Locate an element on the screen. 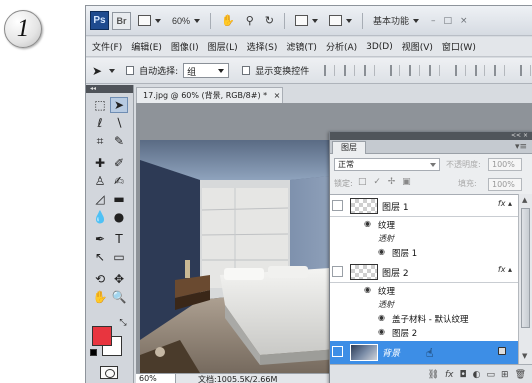 Image resolution: width=532 pixels, height=383 pixels. new-layer-icon: ⊞ is located at coordinates (505, 375).